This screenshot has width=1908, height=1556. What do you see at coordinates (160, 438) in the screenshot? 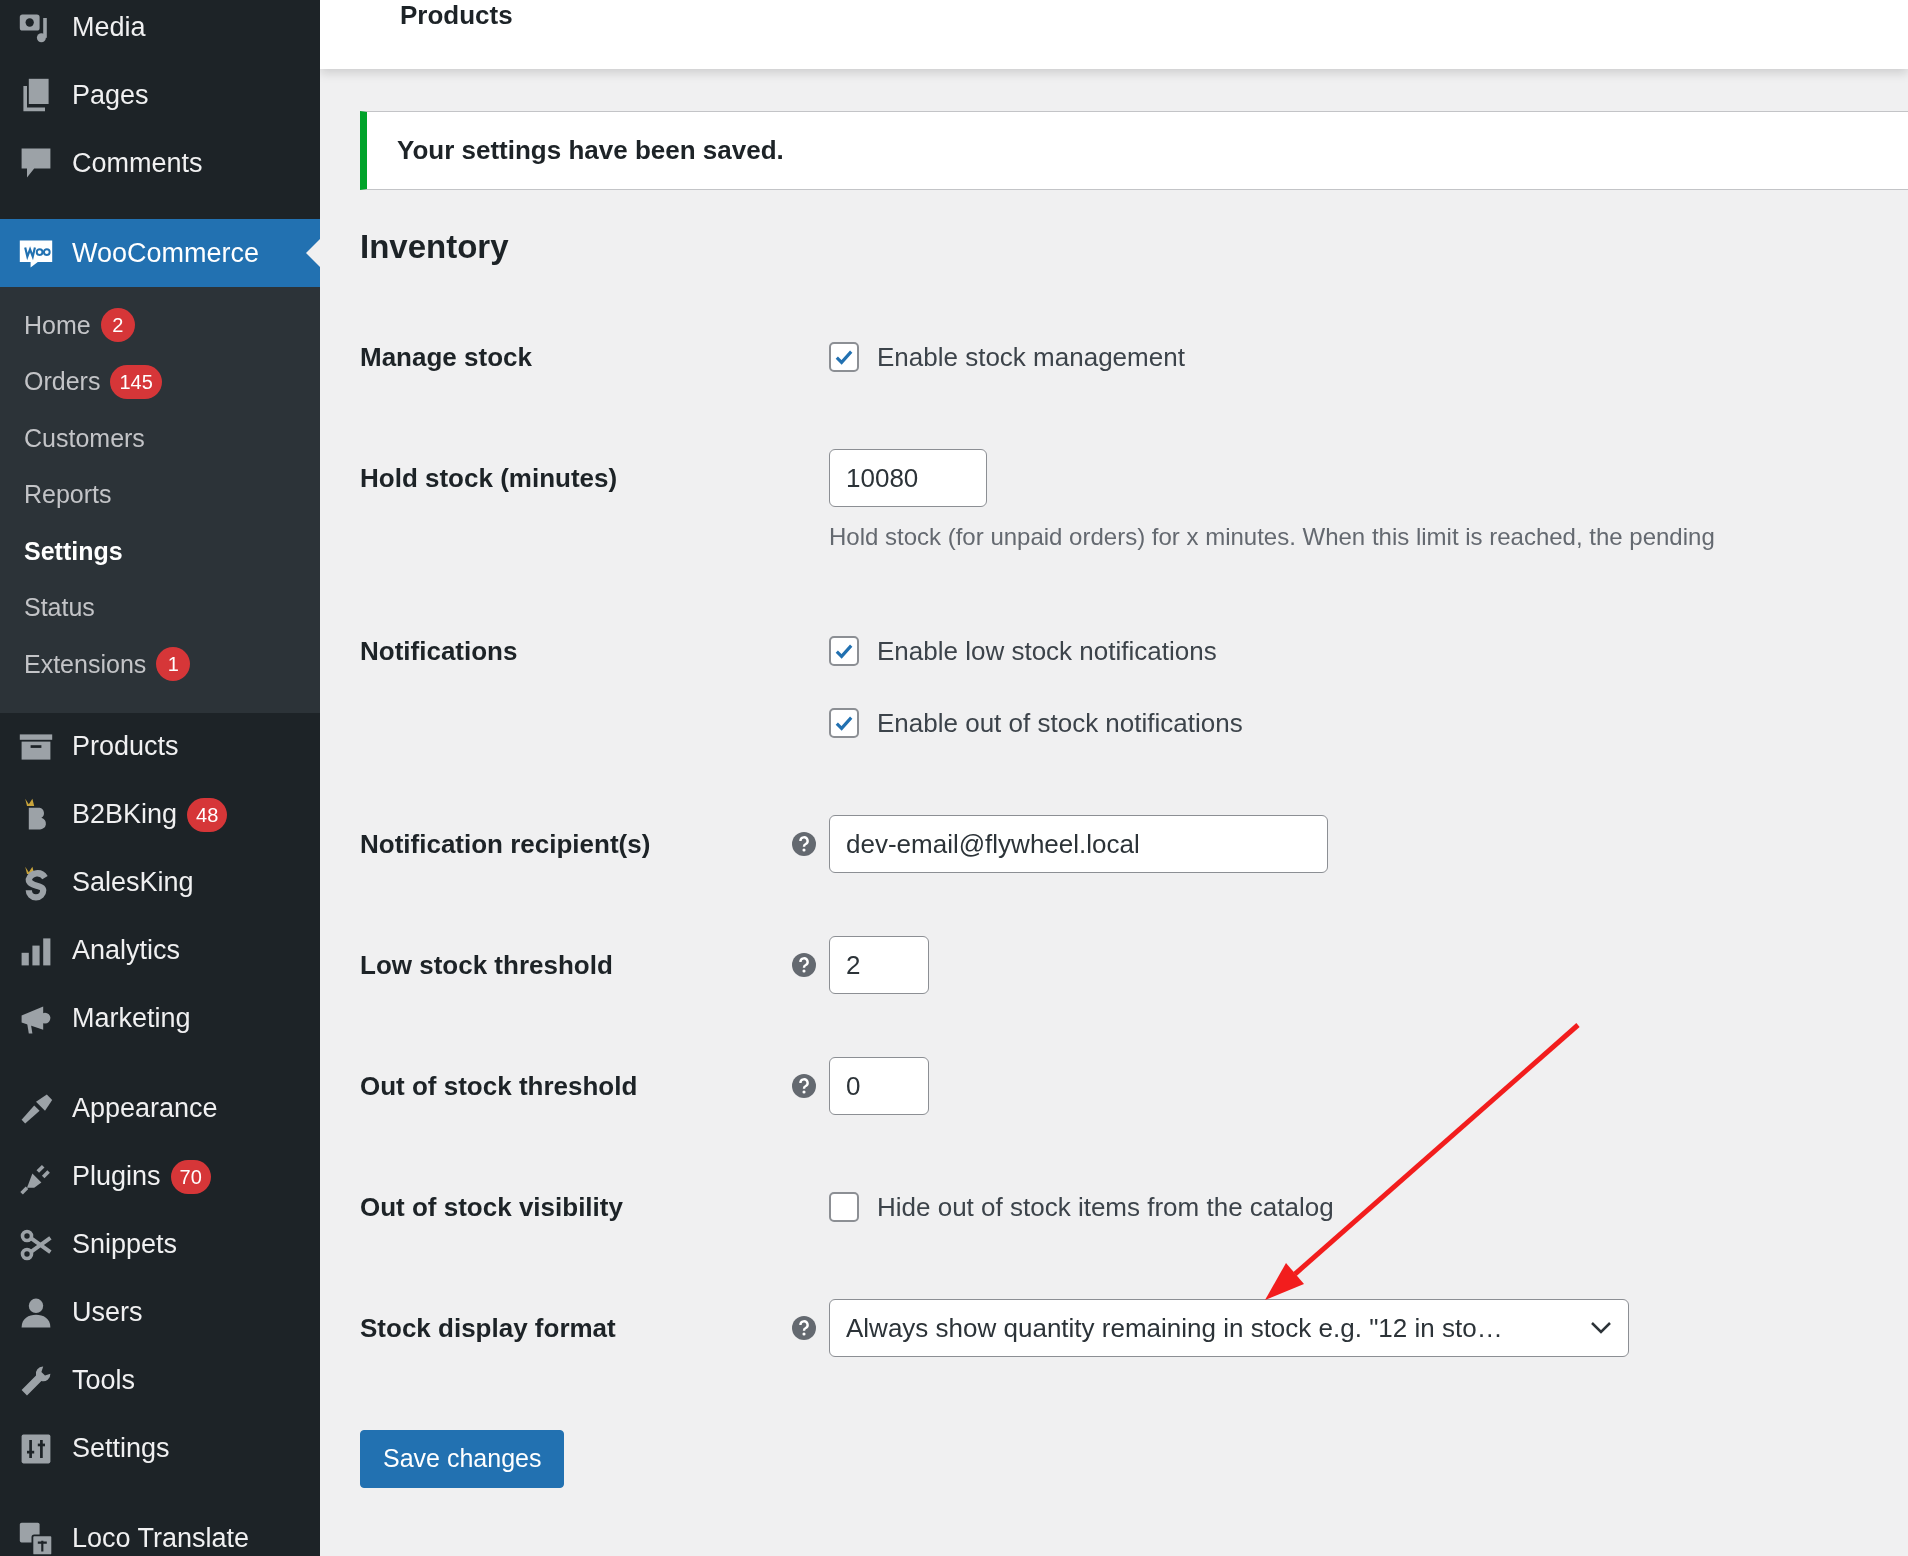
I see `submenu-item: Customers` at bounding box center [160, 438].